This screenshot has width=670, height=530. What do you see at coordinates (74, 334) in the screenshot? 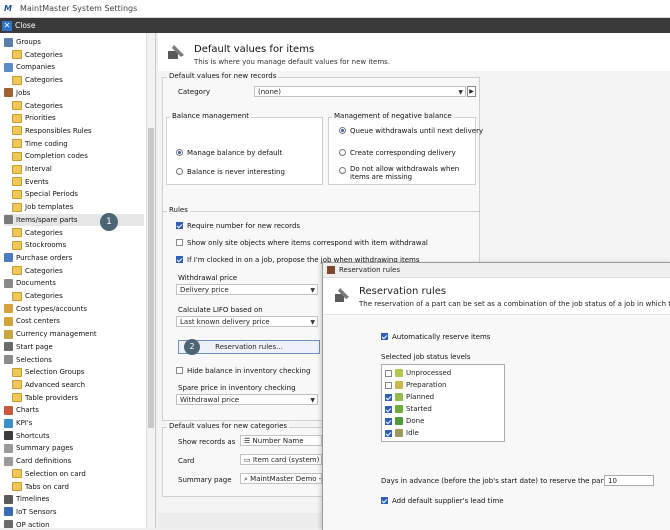
I see `sidebar-item: Currency management` at bounding box center [74, 334].